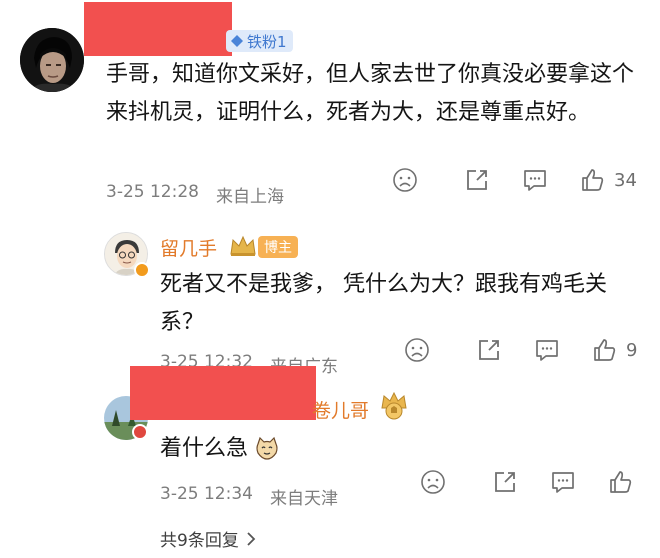  What do you see at coordinates (625, 180) in the screenshot?
I see `like-count: 34` at bounding box center [625, 180].